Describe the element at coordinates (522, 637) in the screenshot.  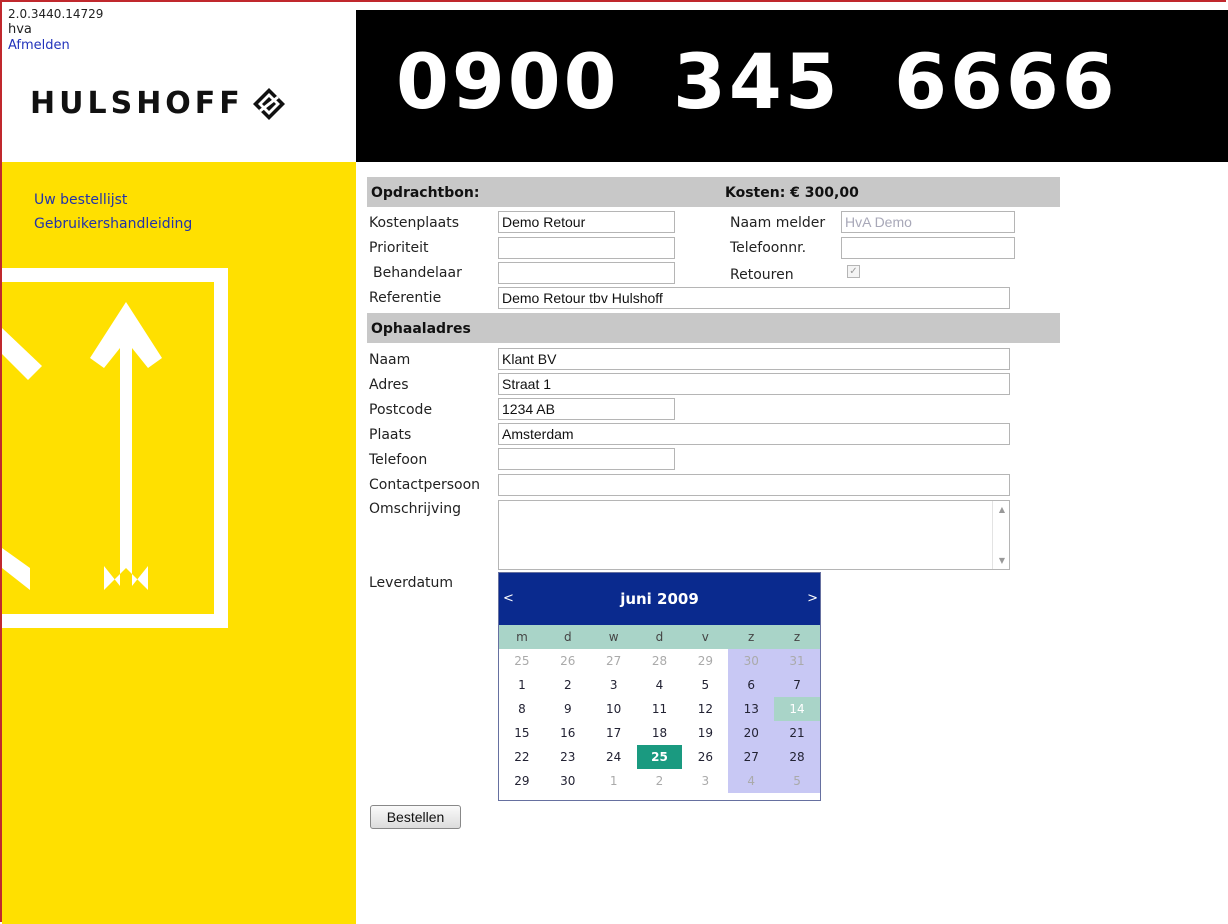
I see `weekday-header: m` at that location.